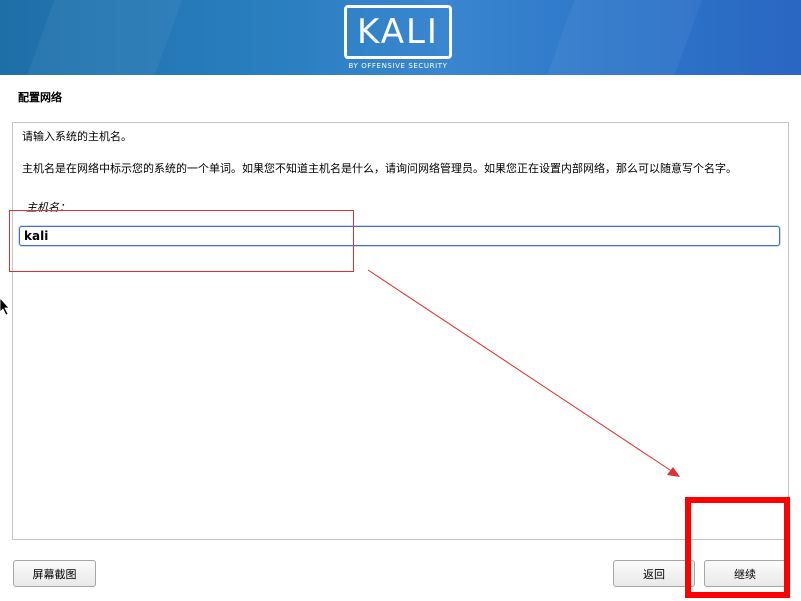 The image size is (801, 601). What do you see at coordinates (398, 66) in the screenshot?
I see `kali-logo-subtitle: BY OFFENSIVE SECURITY` at bounding box center [398, 66].